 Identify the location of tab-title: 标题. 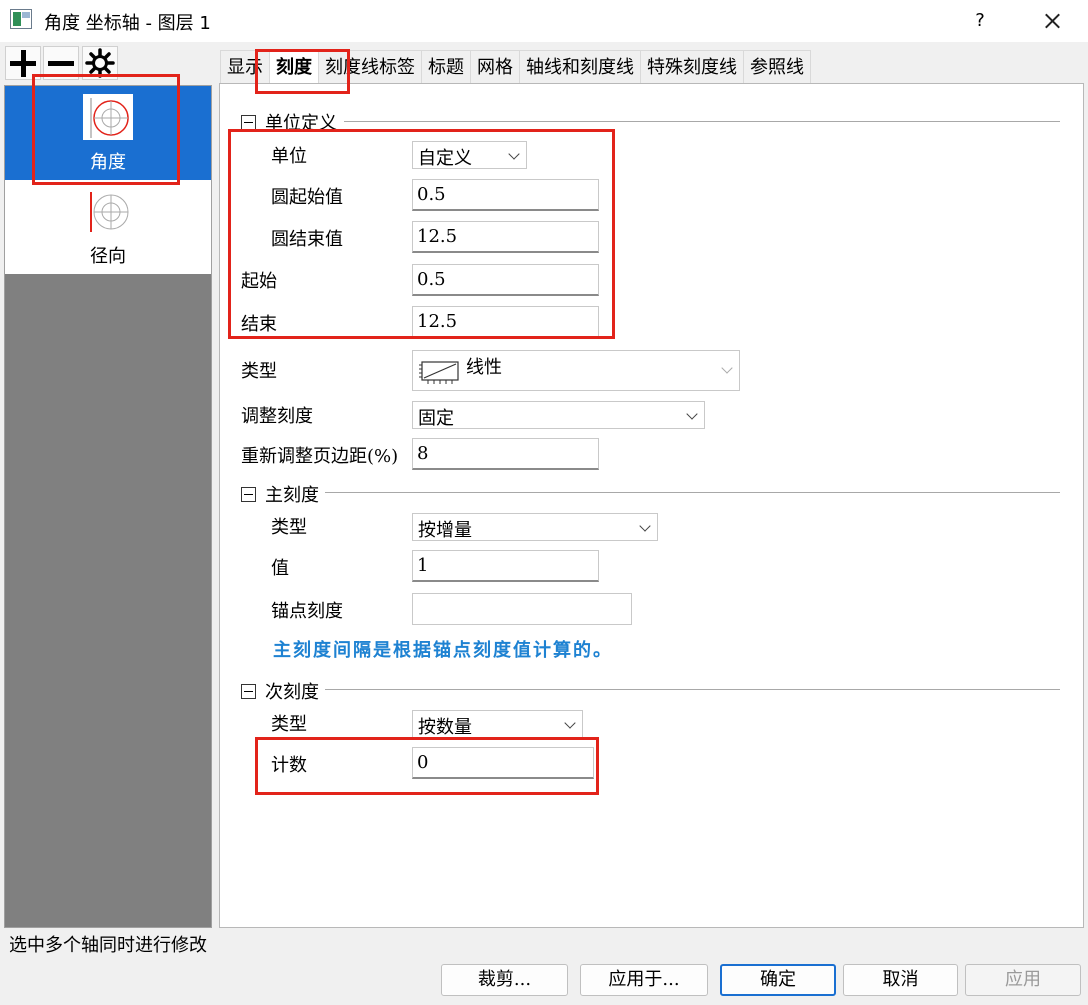
(446, 66).